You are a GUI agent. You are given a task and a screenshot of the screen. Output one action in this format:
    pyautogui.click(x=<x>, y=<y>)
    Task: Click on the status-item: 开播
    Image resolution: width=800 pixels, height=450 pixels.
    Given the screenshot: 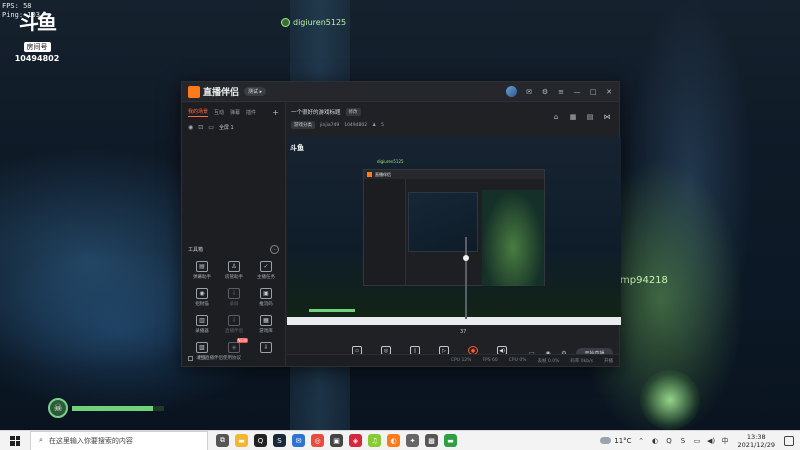 What is the action you would take?
    pyautogui.click(x=608, y=361)
    